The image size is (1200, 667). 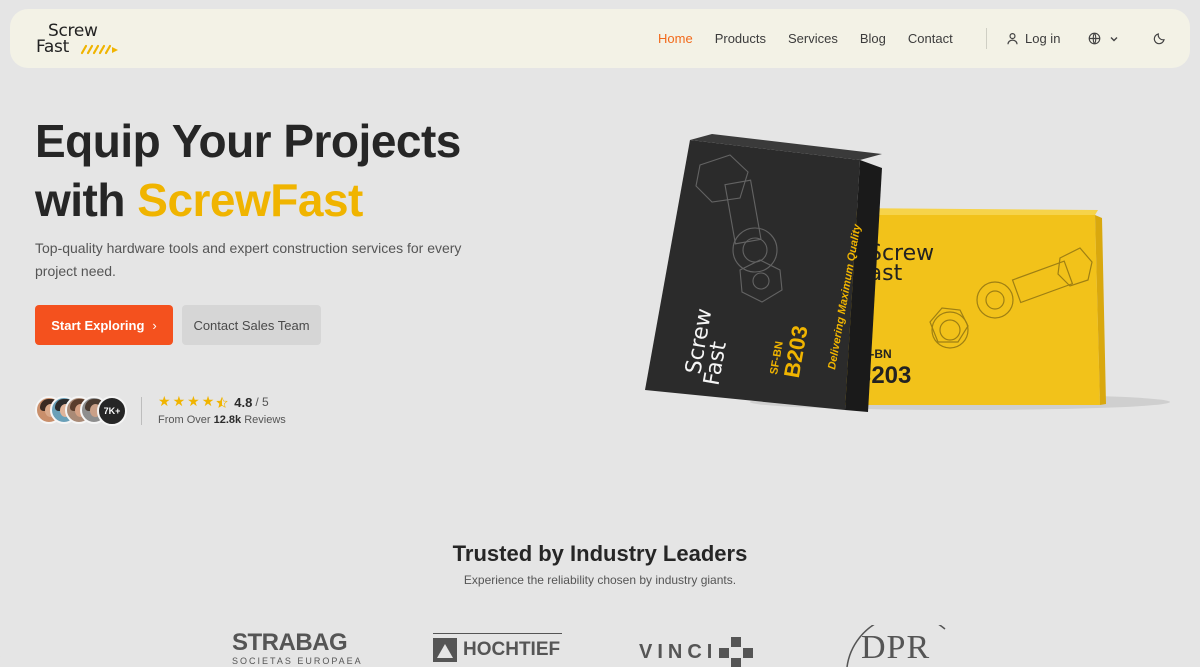 I want to click on nav-blog-link: Blog, so click(x=873, y=38).